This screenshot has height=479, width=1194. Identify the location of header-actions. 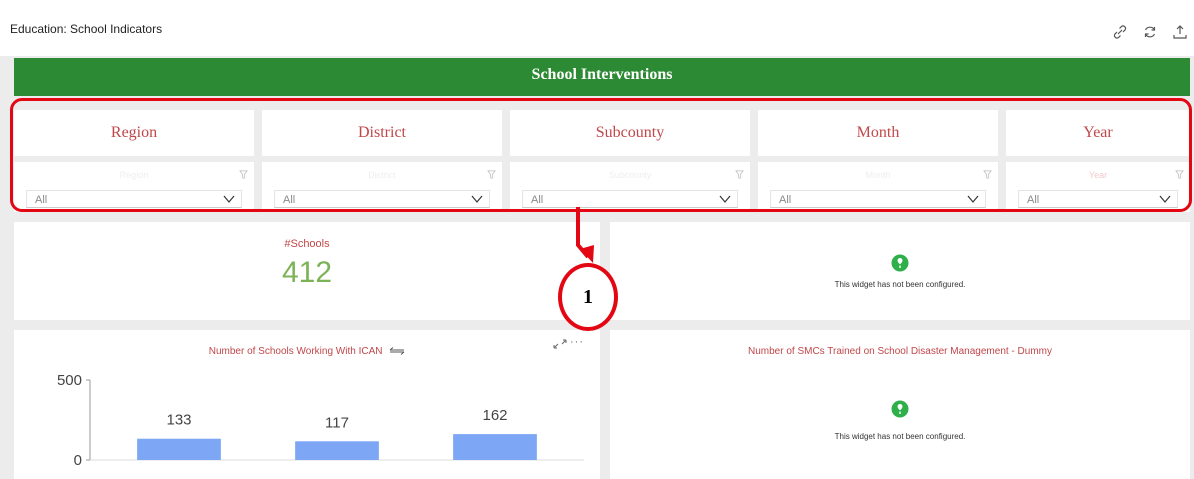
(1150, 32).